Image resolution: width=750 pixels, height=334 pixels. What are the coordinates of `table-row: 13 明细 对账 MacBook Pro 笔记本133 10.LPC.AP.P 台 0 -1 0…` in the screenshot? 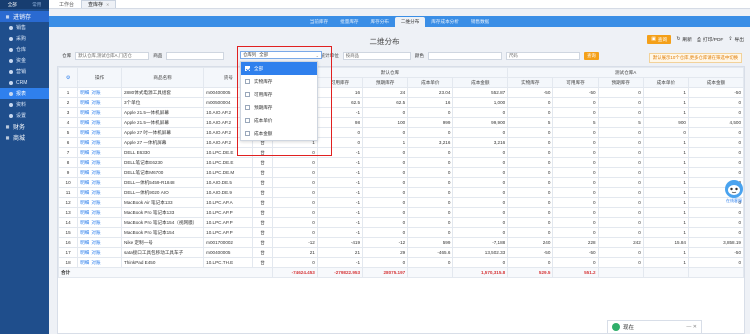 It's located at (401, 212).